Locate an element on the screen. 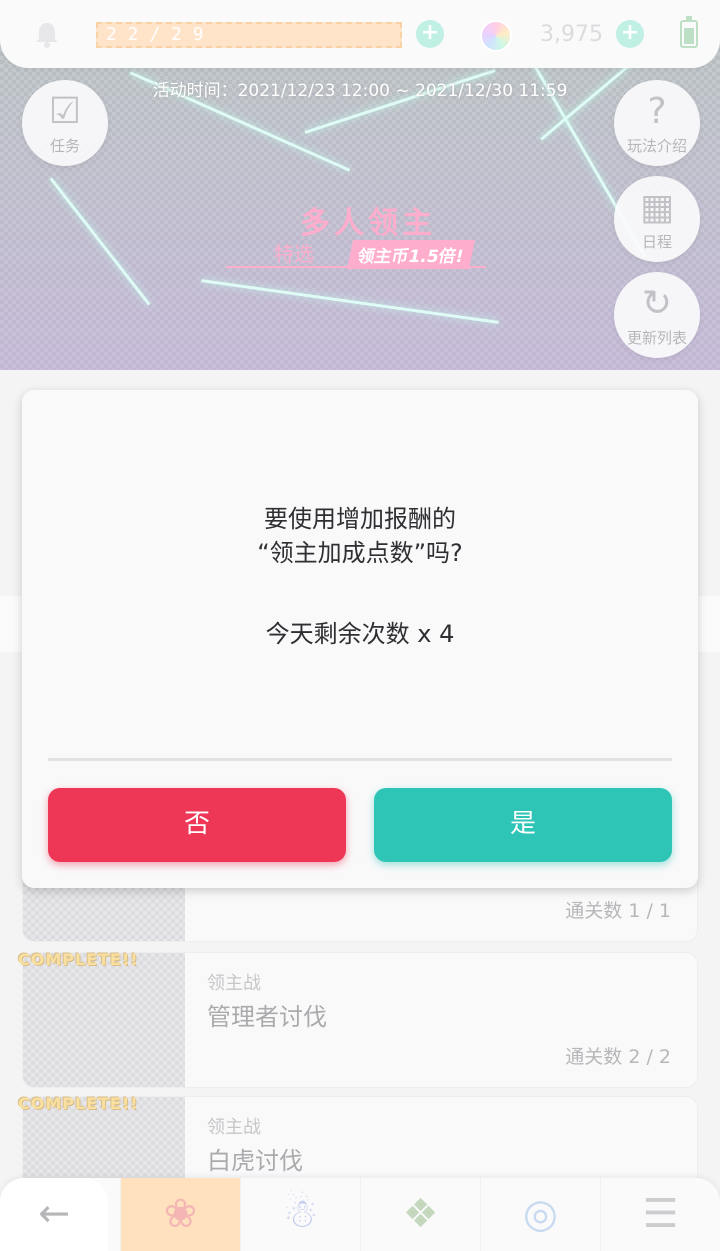  dialog-message-line1: 要使用增加报酬的 is located at coordinates (360, 519).